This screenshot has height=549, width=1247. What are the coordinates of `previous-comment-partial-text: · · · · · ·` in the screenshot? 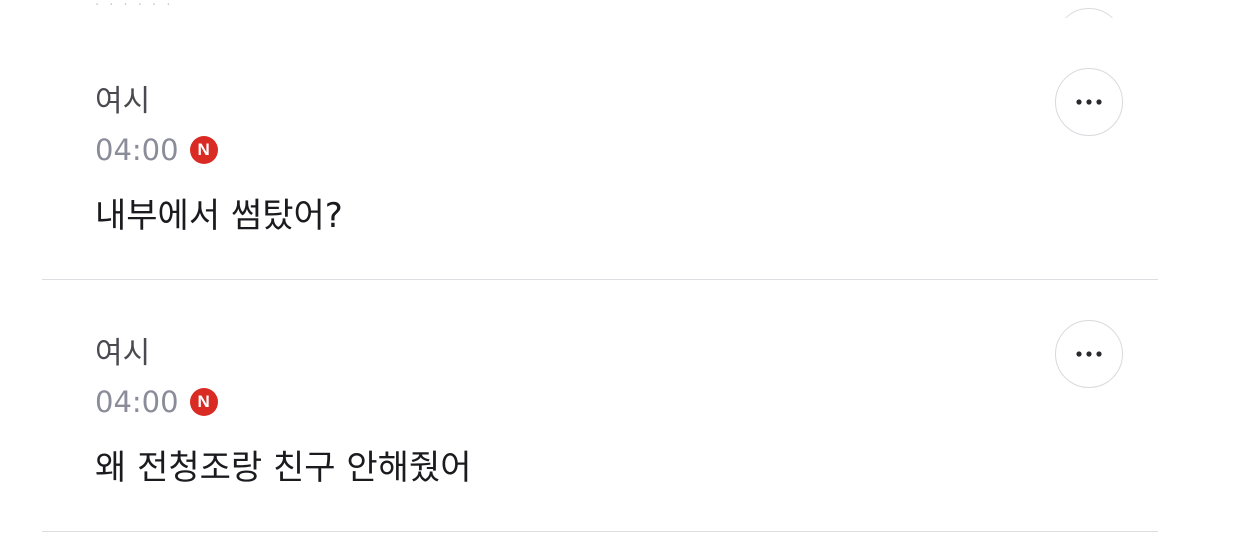 It's located at (134, 6).